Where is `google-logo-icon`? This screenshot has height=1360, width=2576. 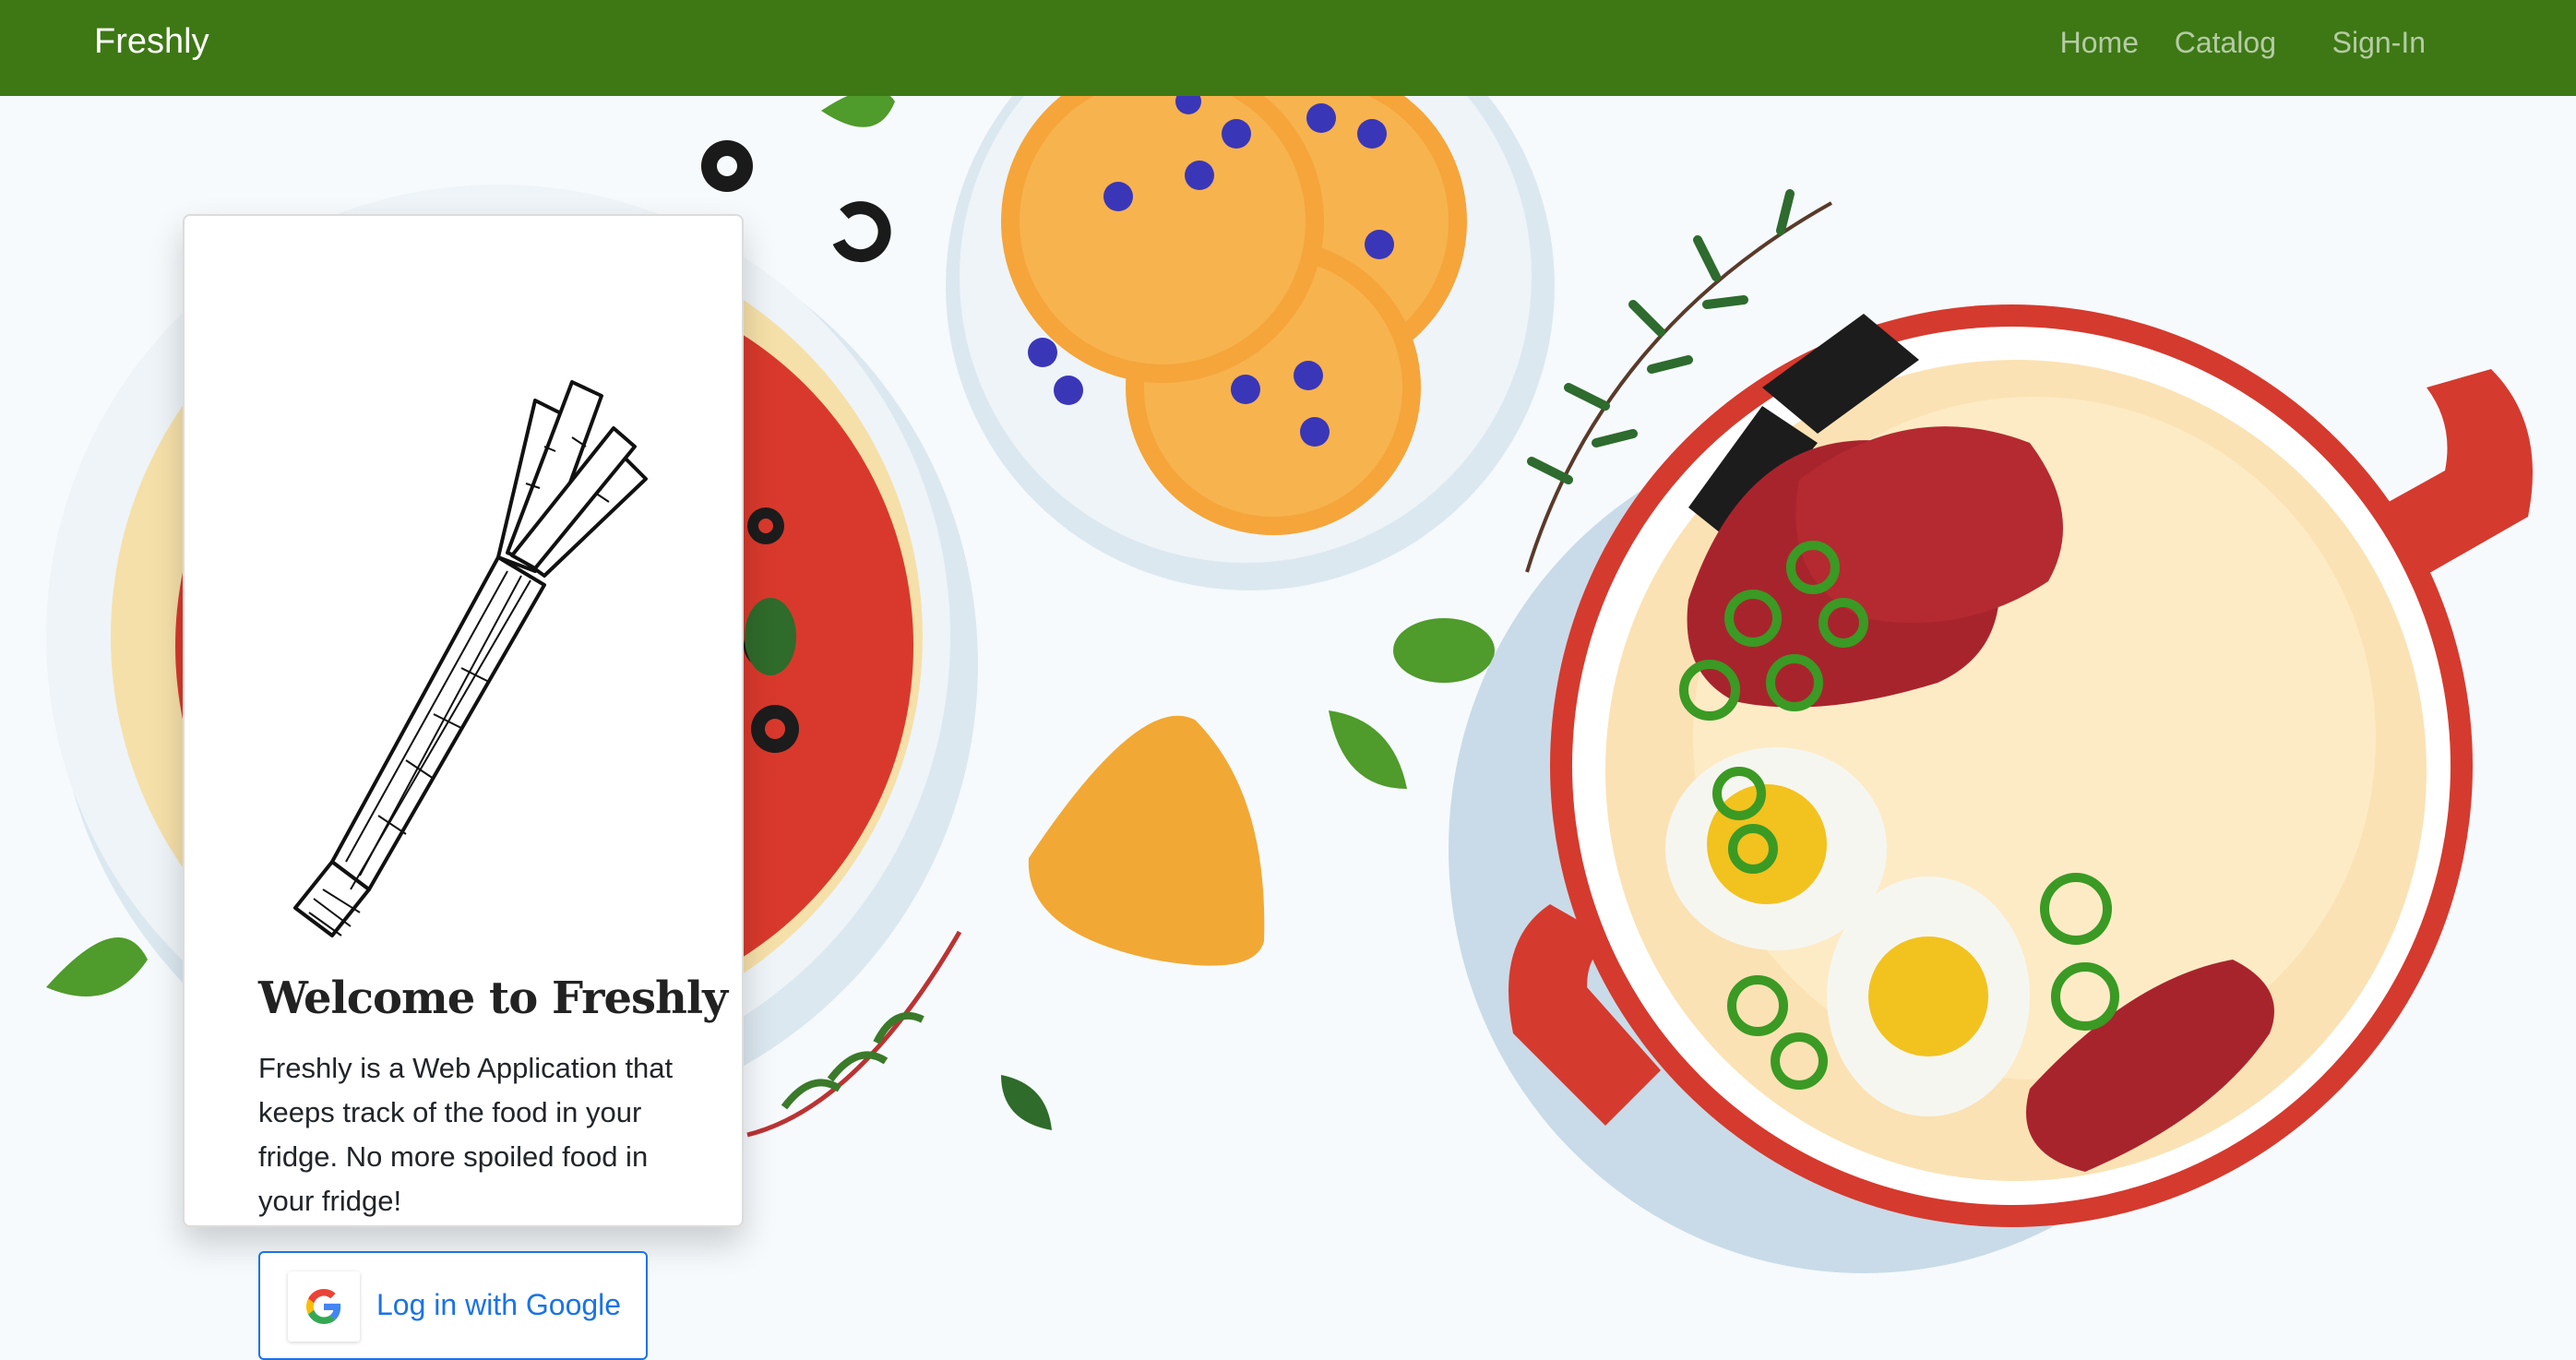
google-logo-icon is located at coordinates (324, 1306).